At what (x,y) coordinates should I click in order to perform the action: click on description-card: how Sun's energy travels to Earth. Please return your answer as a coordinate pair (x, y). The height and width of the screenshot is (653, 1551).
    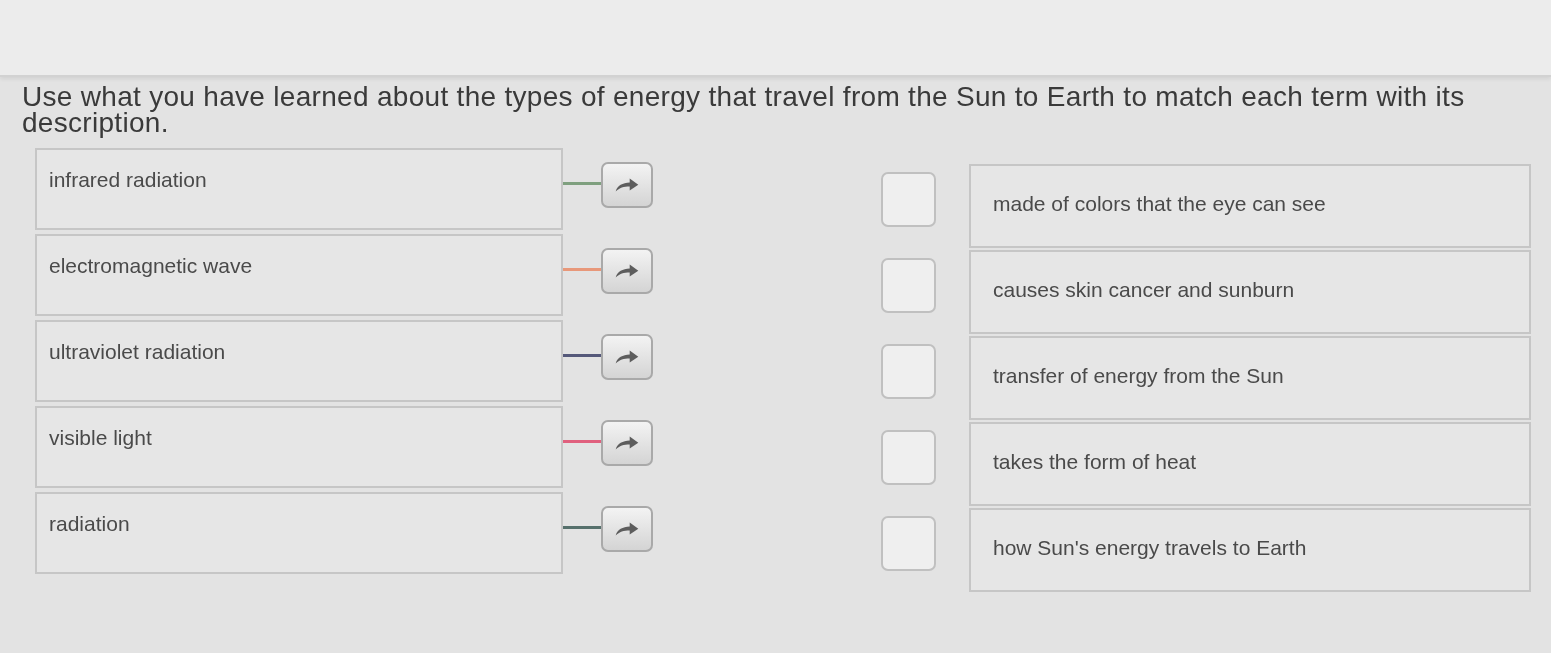
    Looking at the image, I should click on (1250, 550).